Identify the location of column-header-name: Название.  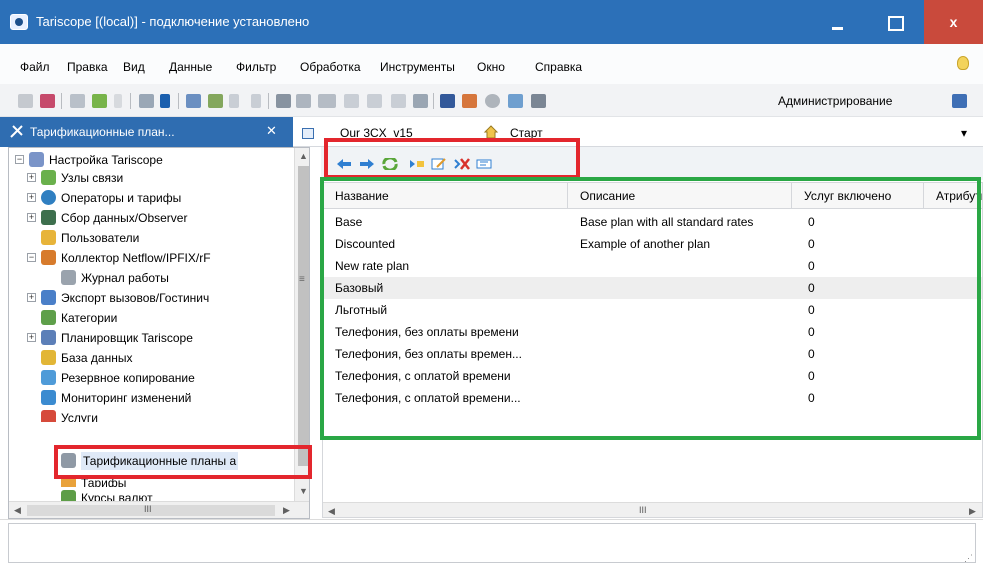
(445, 196).